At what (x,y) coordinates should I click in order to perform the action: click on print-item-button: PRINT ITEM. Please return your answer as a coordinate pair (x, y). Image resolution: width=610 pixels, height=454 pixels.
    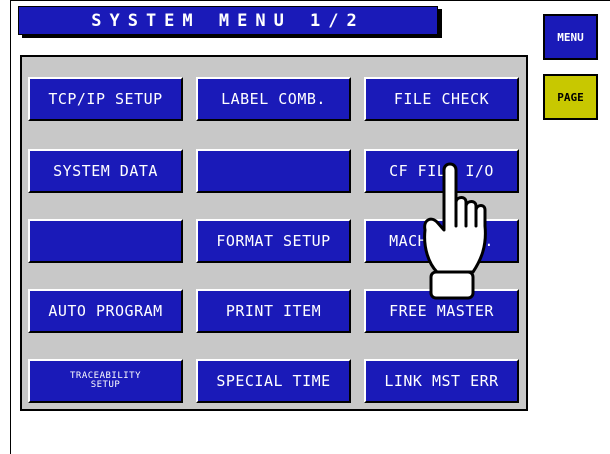
    Looking at the image, I should click on (273, 311).